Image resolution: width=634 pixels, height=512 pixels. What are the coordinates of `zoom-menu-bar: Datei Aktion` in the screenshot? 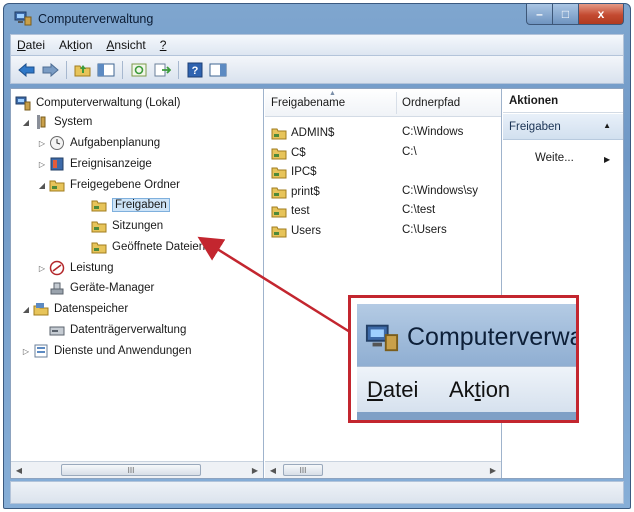 It's located at (466, 389).